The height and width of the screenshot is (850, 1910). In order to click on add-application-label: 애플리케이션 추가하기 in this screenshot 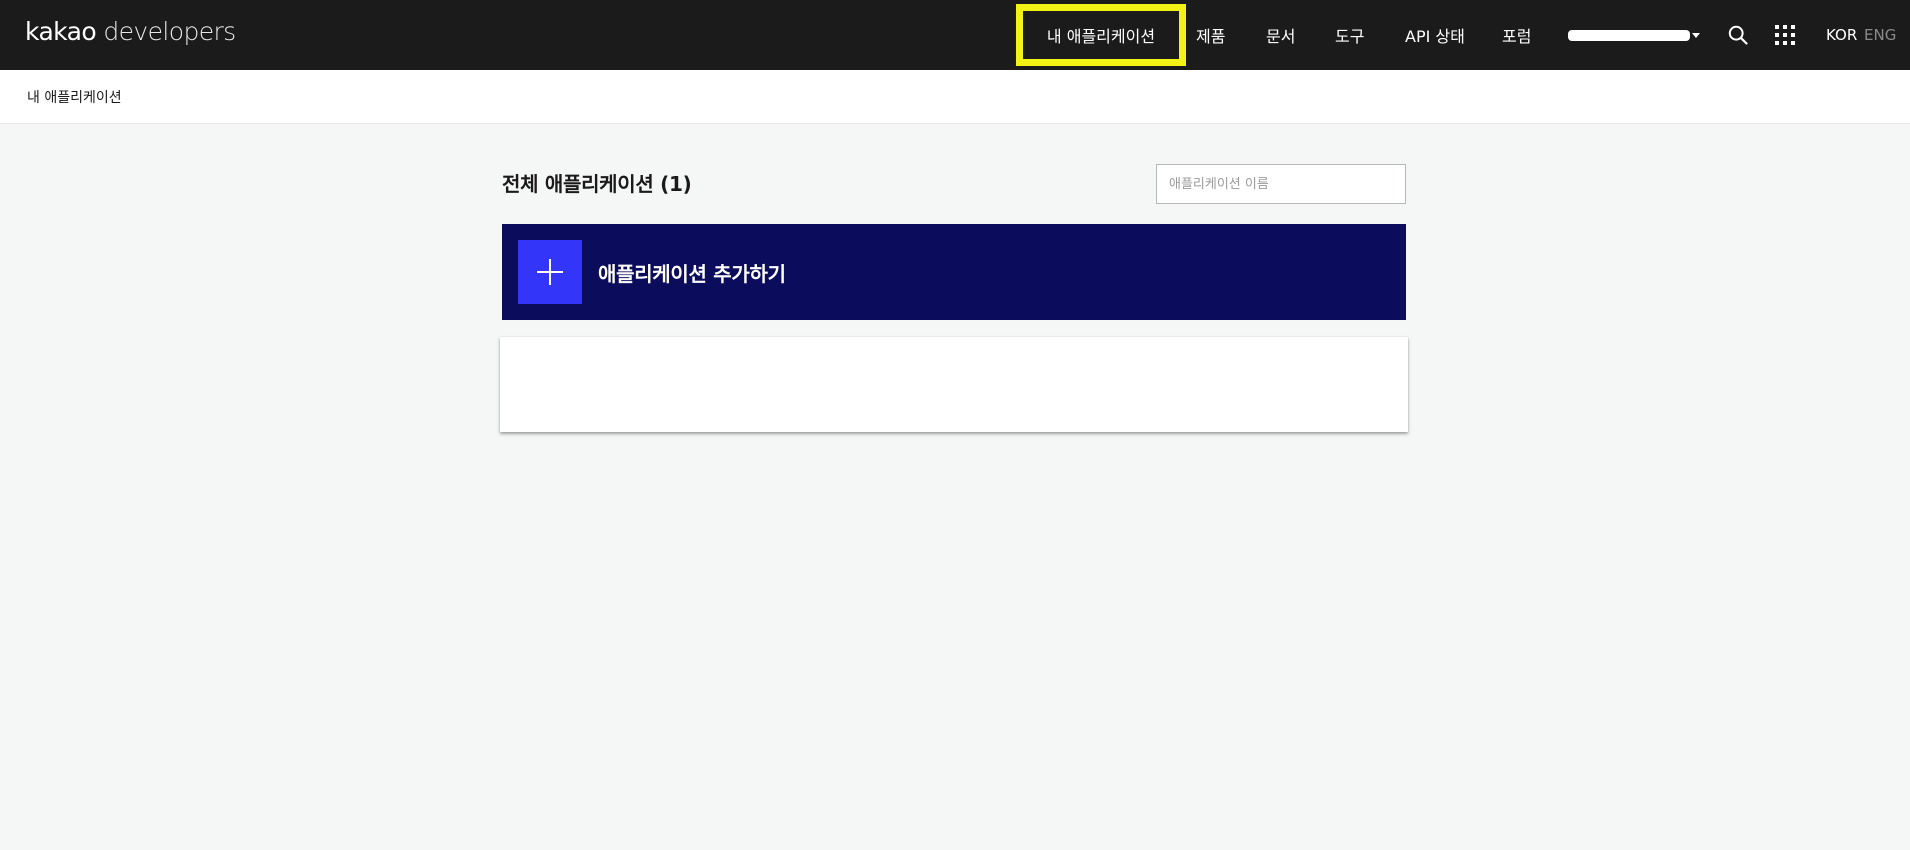, I will do `click(692, 274)`.